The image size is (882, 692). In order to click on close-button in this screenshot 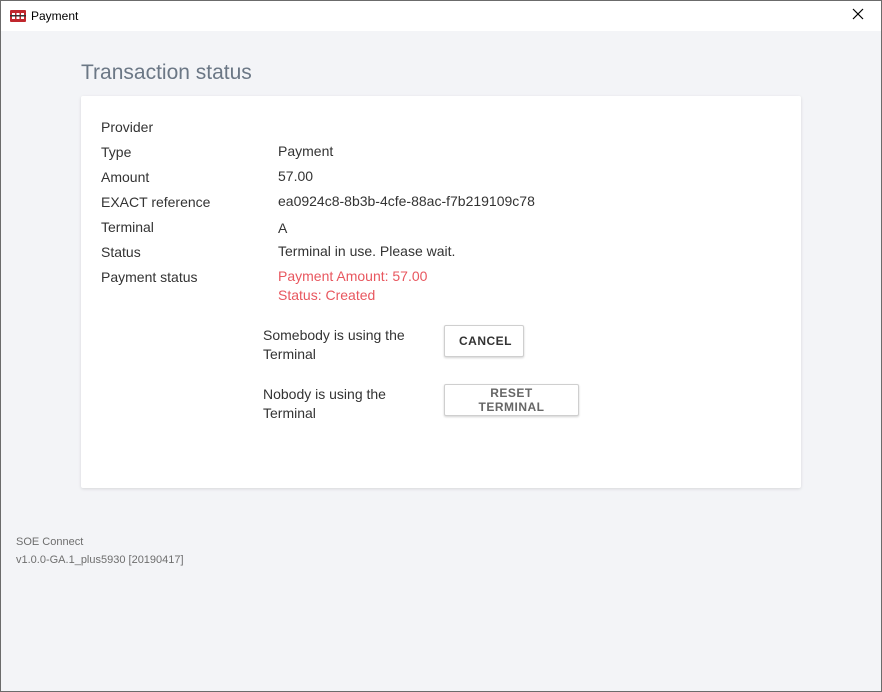, I will do `click(858, 16)`.